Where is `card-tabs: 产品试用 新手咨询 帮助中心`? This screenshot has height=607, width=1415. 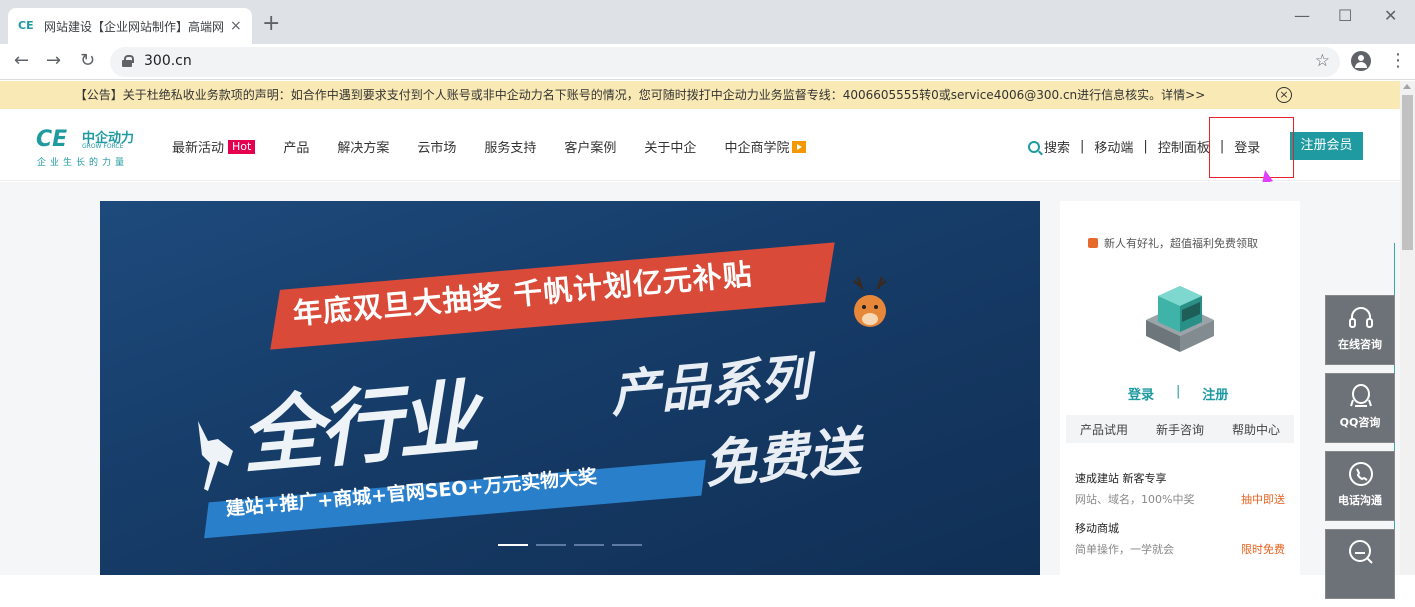 card-tabs: 产品试用 新手咨询 帮助中心 is located at coordinates (1180, 429).